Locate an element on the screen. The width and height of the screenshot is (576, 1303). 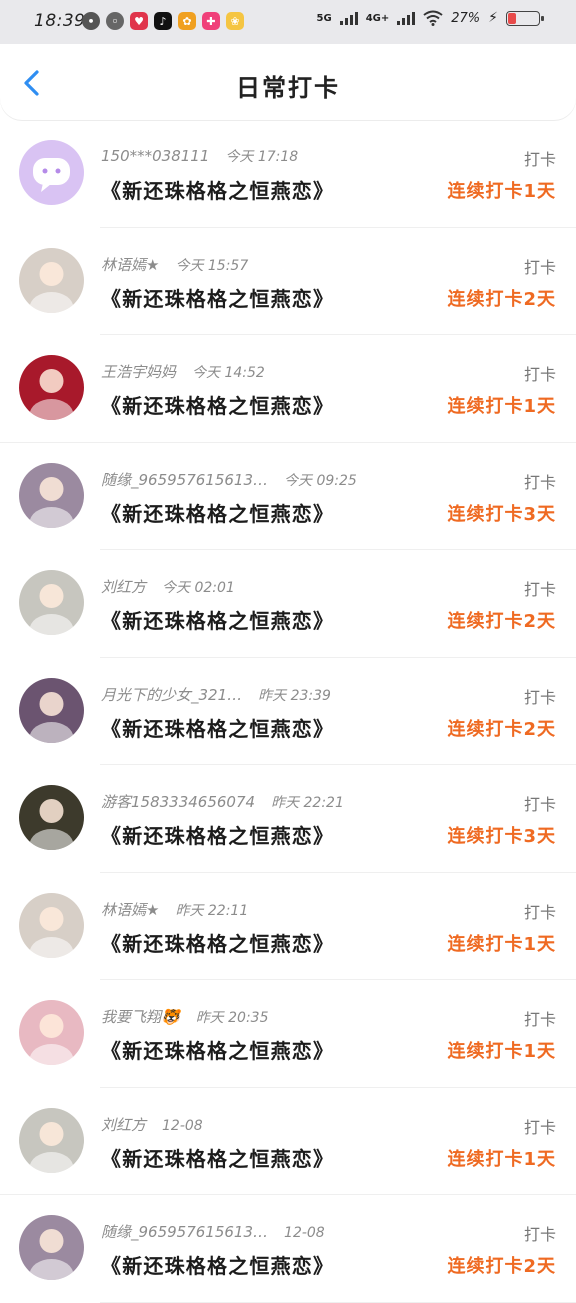
user-meta: 月光下的少女_321… 昨天 23:39 is located at coordinates (216, 694).